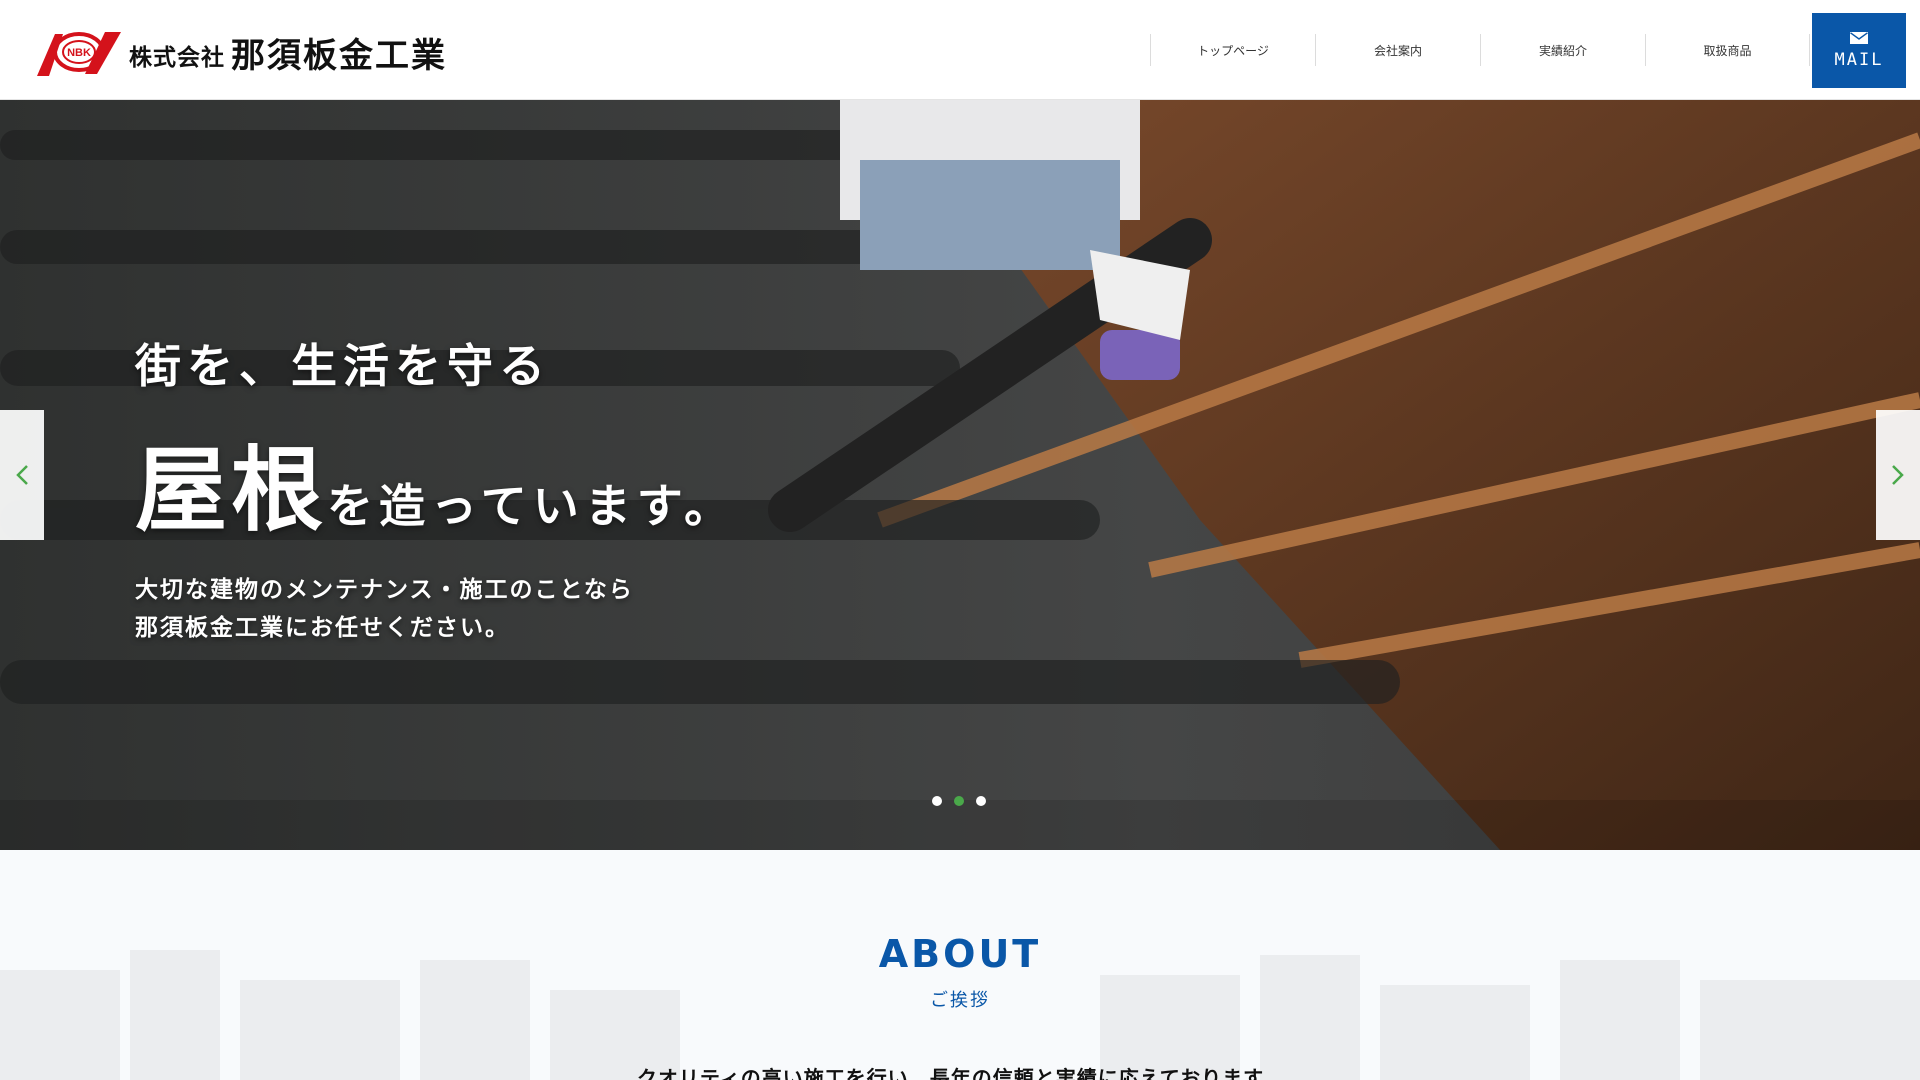 Image resolution: width=1920 pixels, height=1080 pixels. Describe the element at coordinates (1232, 50) in the screenshot. I see `nav-item-top: トップページ` at that location.